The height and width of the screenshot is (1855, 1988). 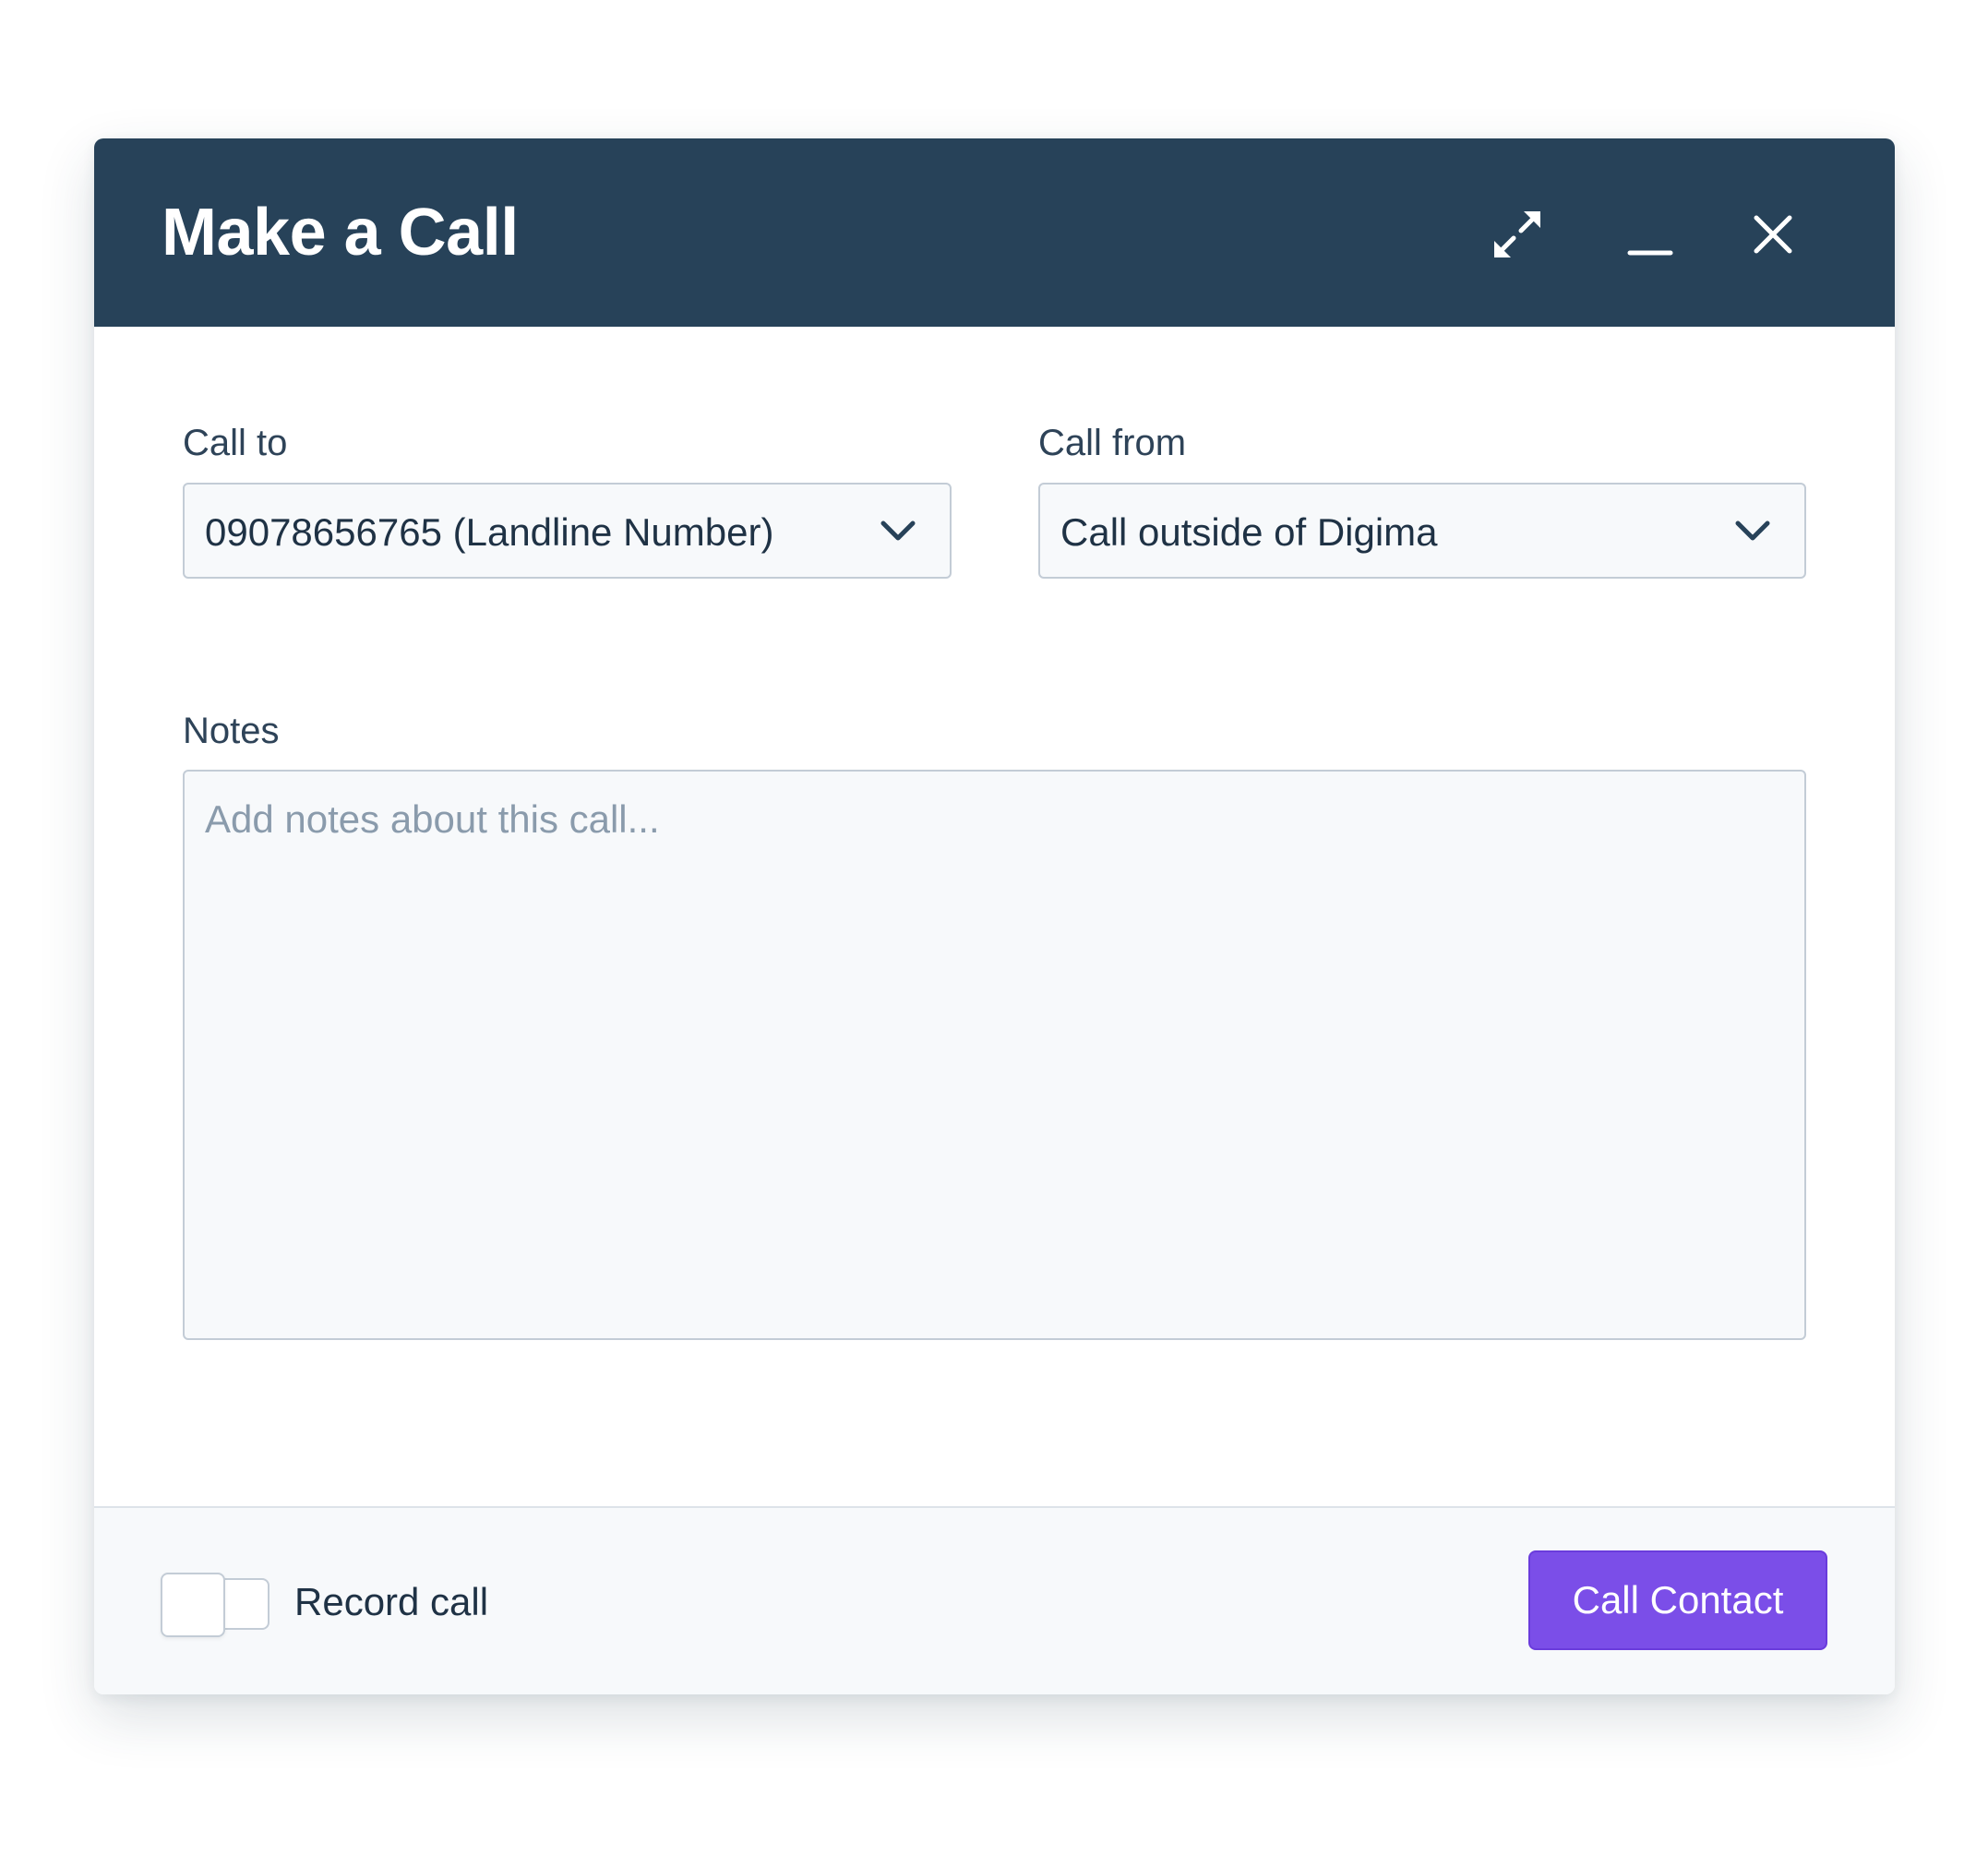 I want to click on expand-icon, so click(x=1517, y=234).